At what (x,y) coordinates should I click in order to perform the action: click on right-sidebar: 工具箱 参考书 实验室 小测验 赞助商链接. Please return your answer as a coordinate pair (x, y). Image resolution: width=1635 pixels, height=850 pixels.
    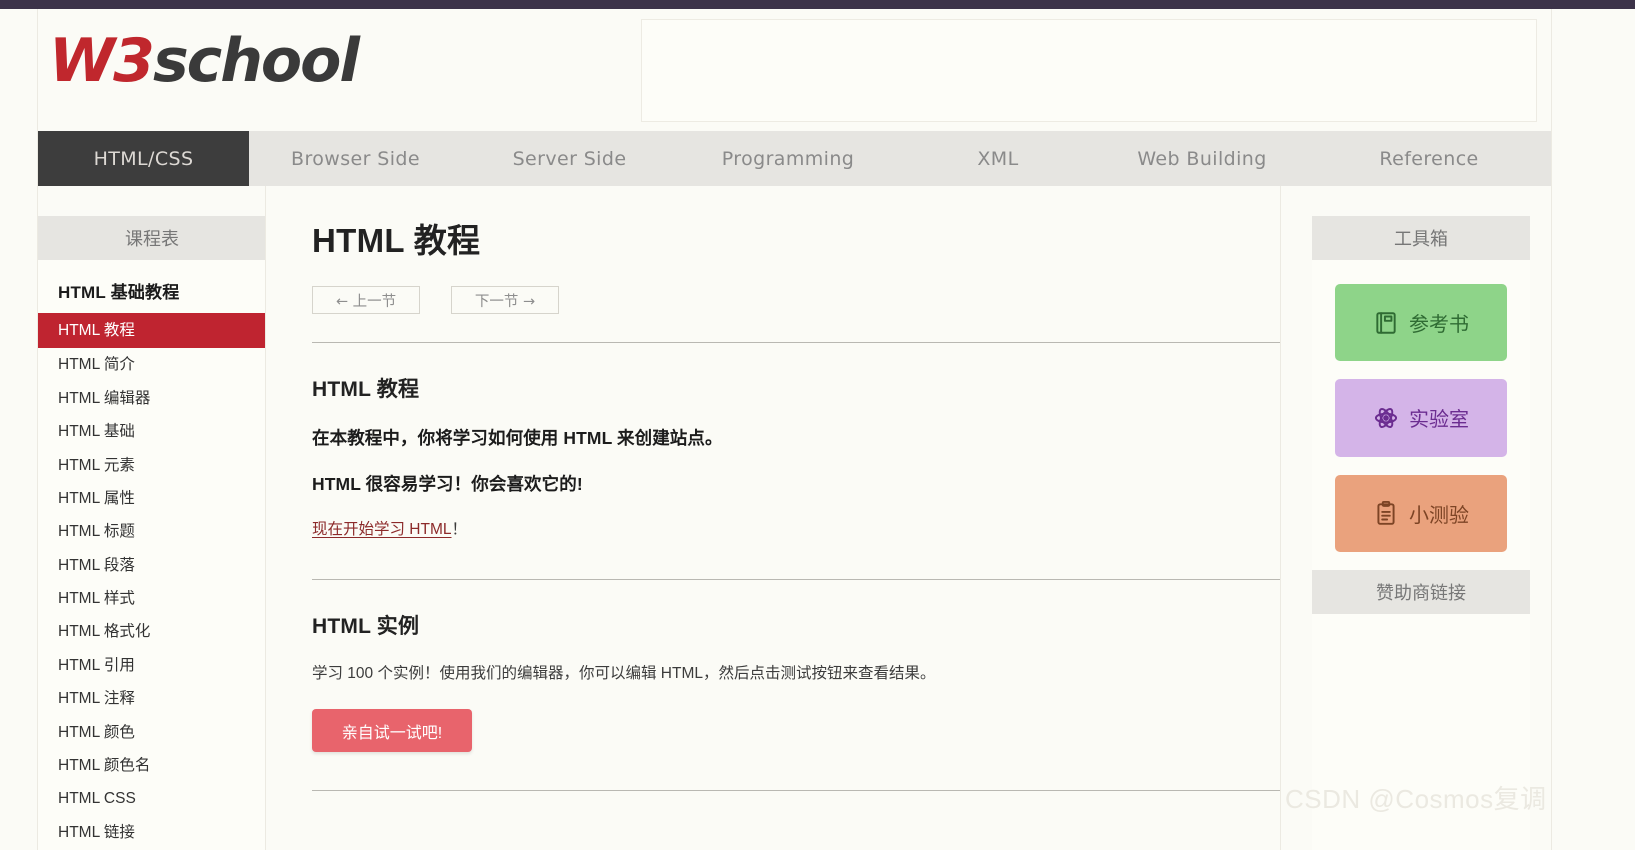
    Looking at the image, I should click on (1415, 518).